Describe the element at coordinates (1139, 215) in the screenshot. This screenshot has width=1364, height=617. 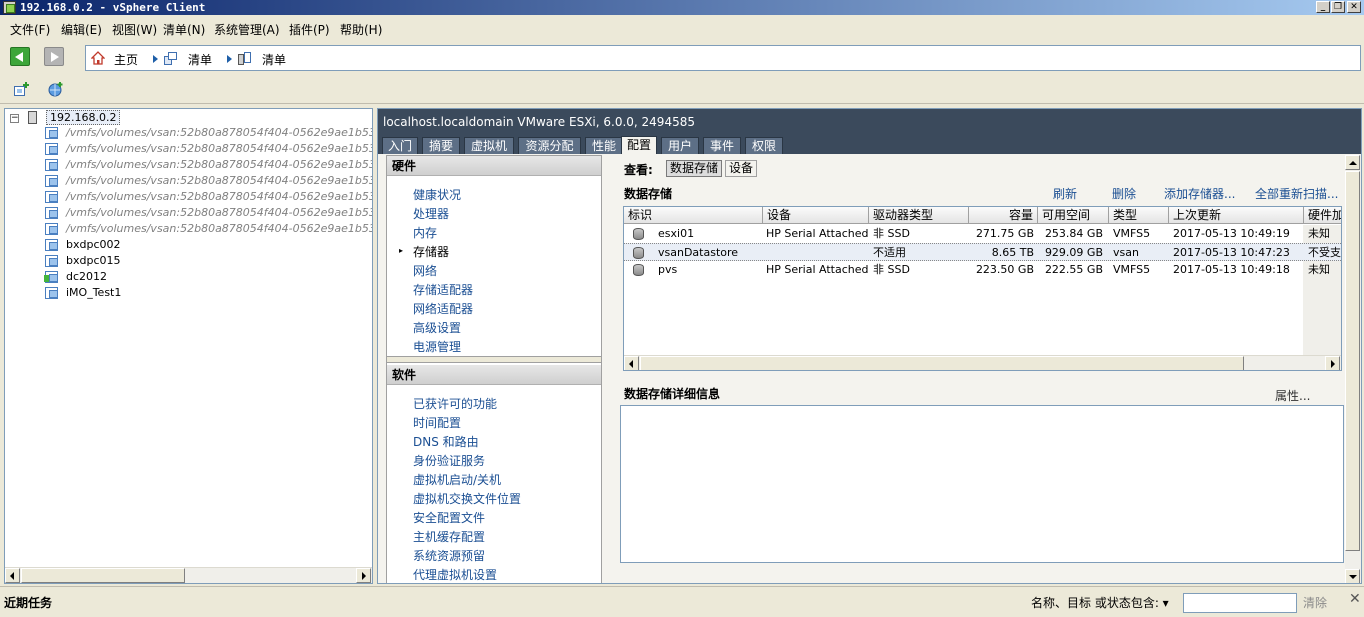
I see `column-header-type: 类型` at that location.